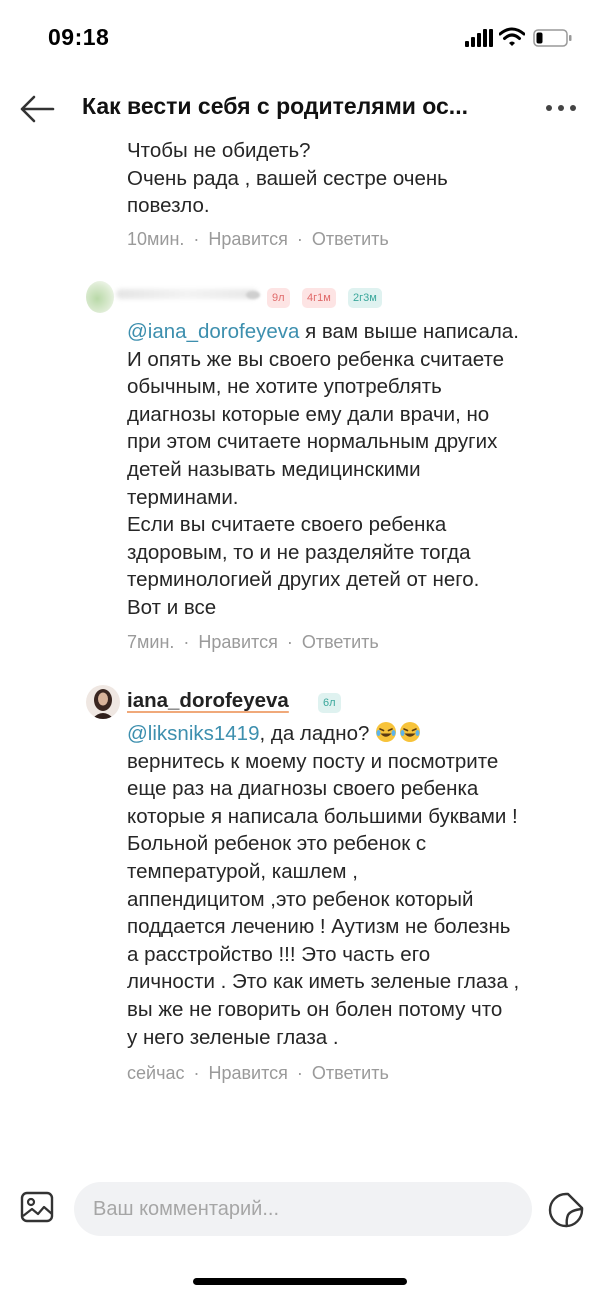  What do you see at coordinates (319, 298) in the screenshot?
I see `status-badge: 4г1м` at bounding box center [319, 298].